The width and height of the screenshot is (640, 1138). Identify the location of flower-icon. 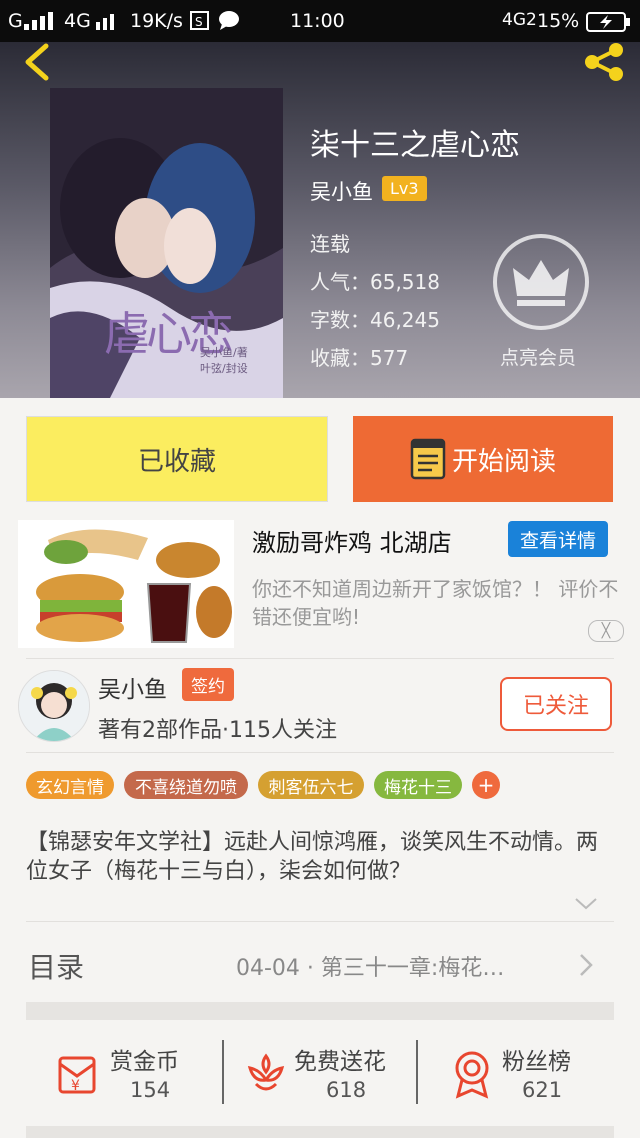
(266, 1072).